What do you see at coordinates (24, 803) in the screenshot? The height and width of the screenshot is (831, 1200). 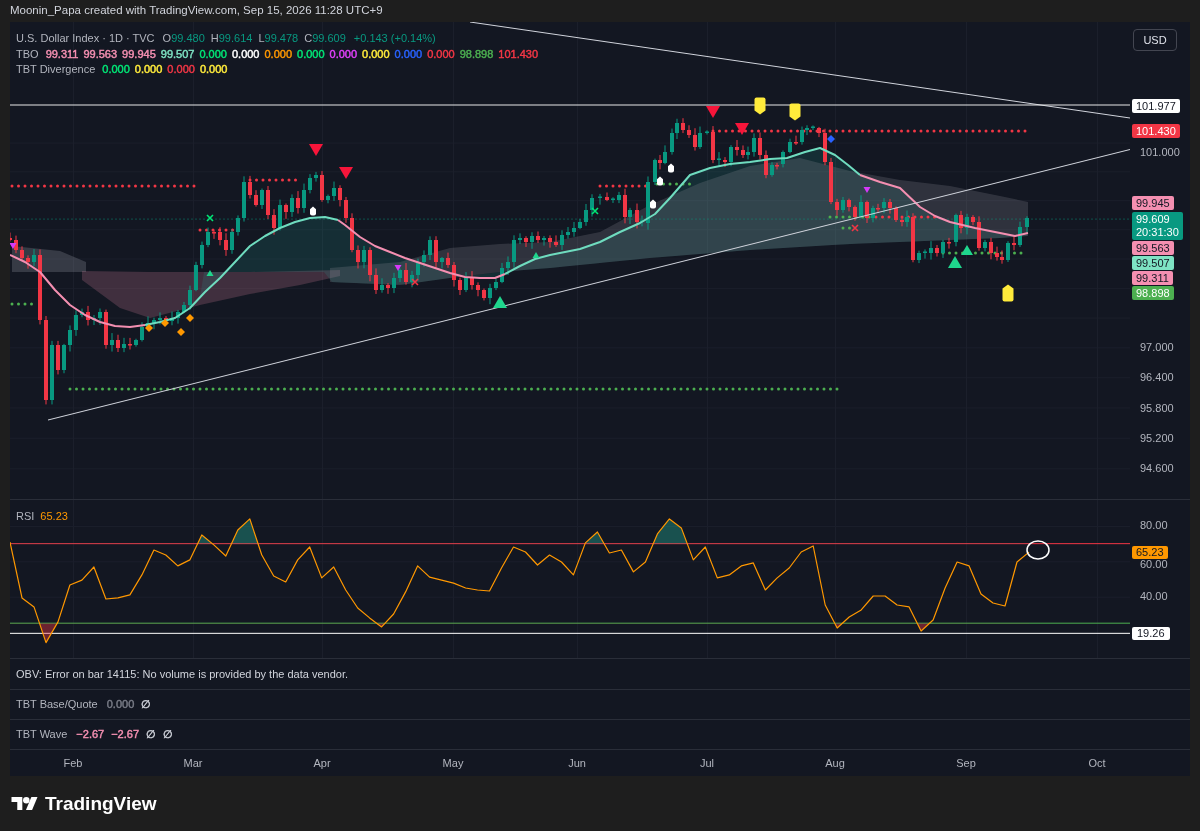 I see `logo-icon` at bounding box center [24, 803].